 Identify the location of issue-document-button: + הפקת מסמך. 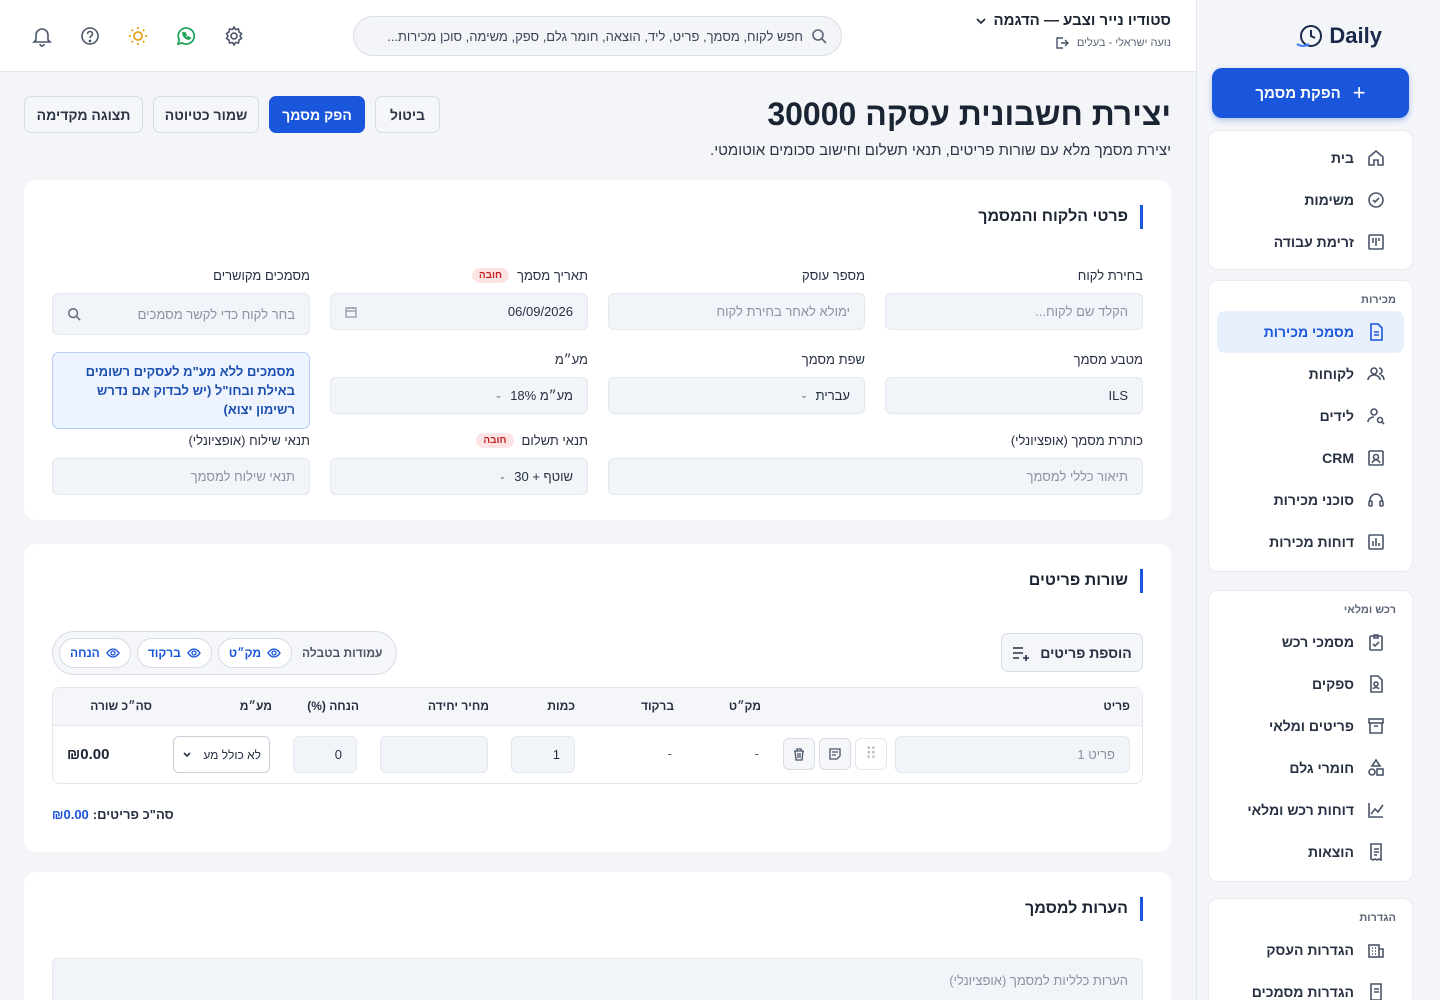
(1310, 93).